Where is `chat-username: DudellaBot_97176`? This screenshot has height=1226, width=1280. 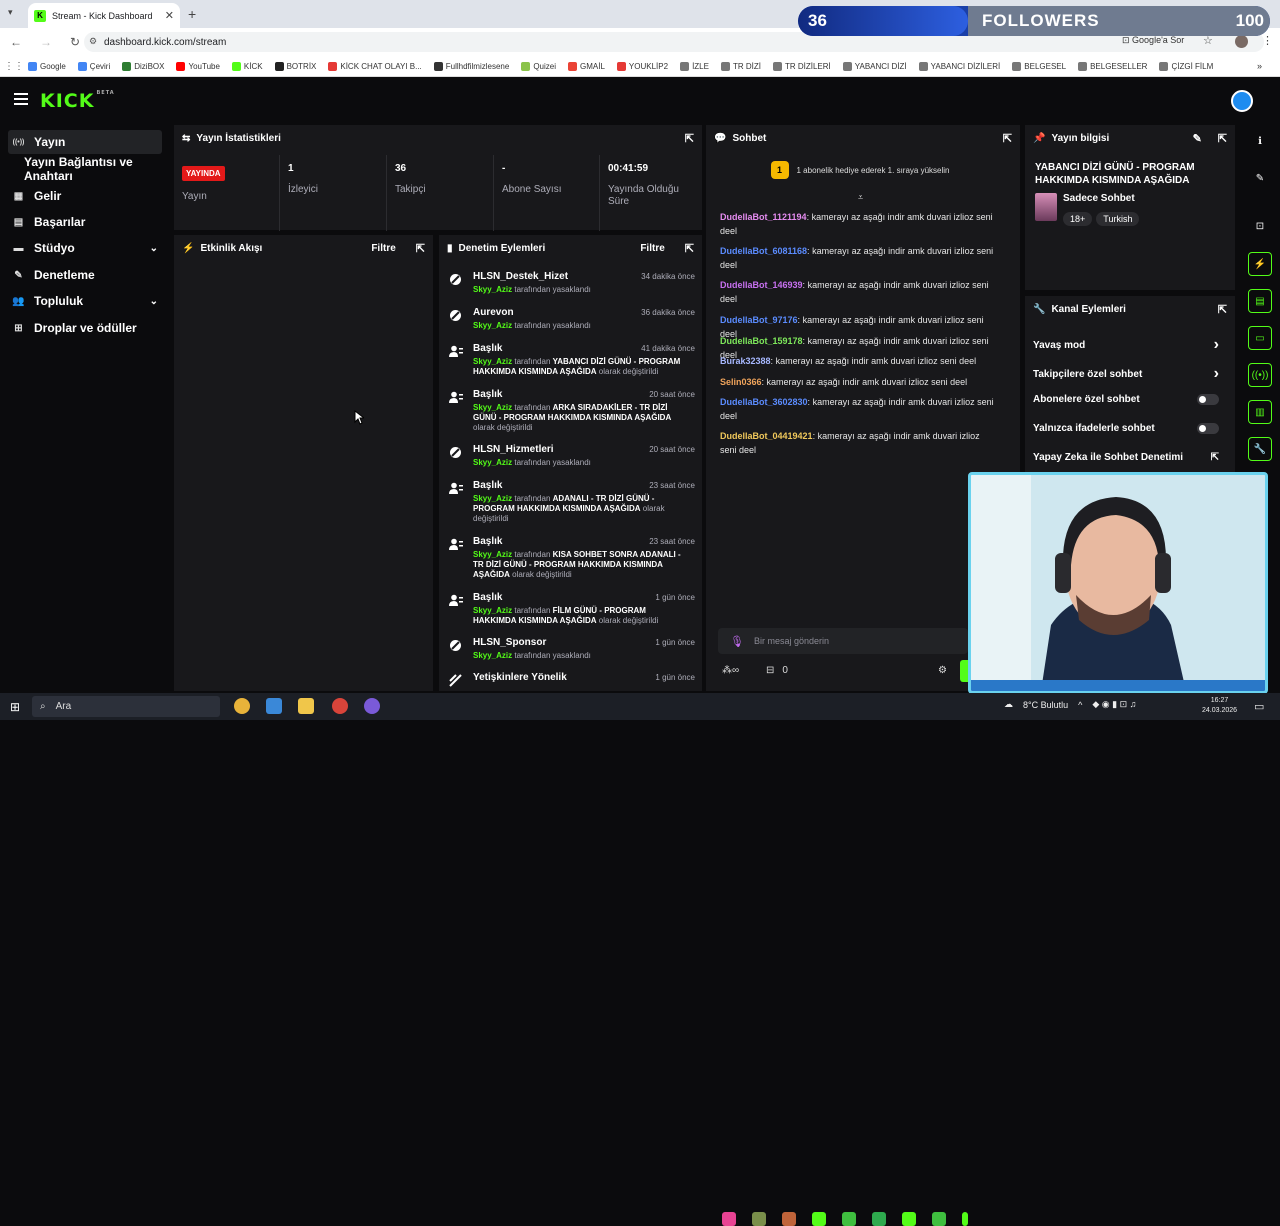
chat-username: DudellaBot_97176 is located at coordinates (759, 320).